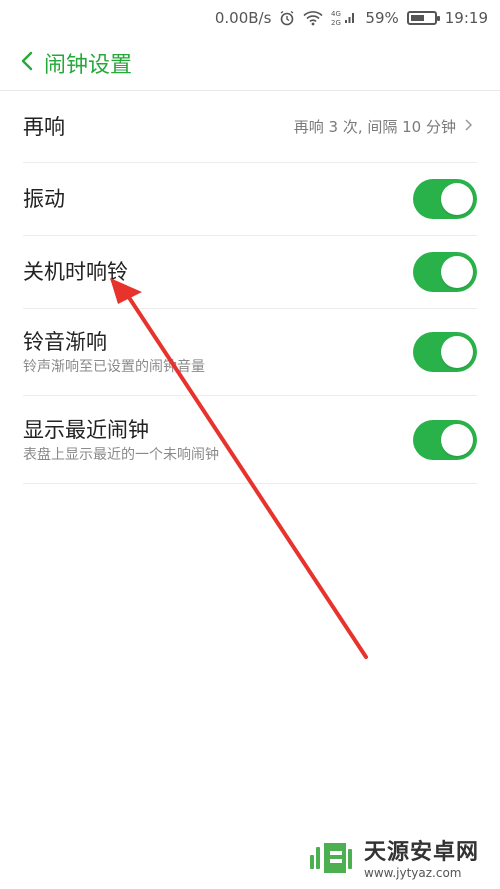 The width and height of the screenshot is (500, 889). I want to click on status-bar: 0.00B/s 4G 2G 59% 19:19, so click(250, 18).